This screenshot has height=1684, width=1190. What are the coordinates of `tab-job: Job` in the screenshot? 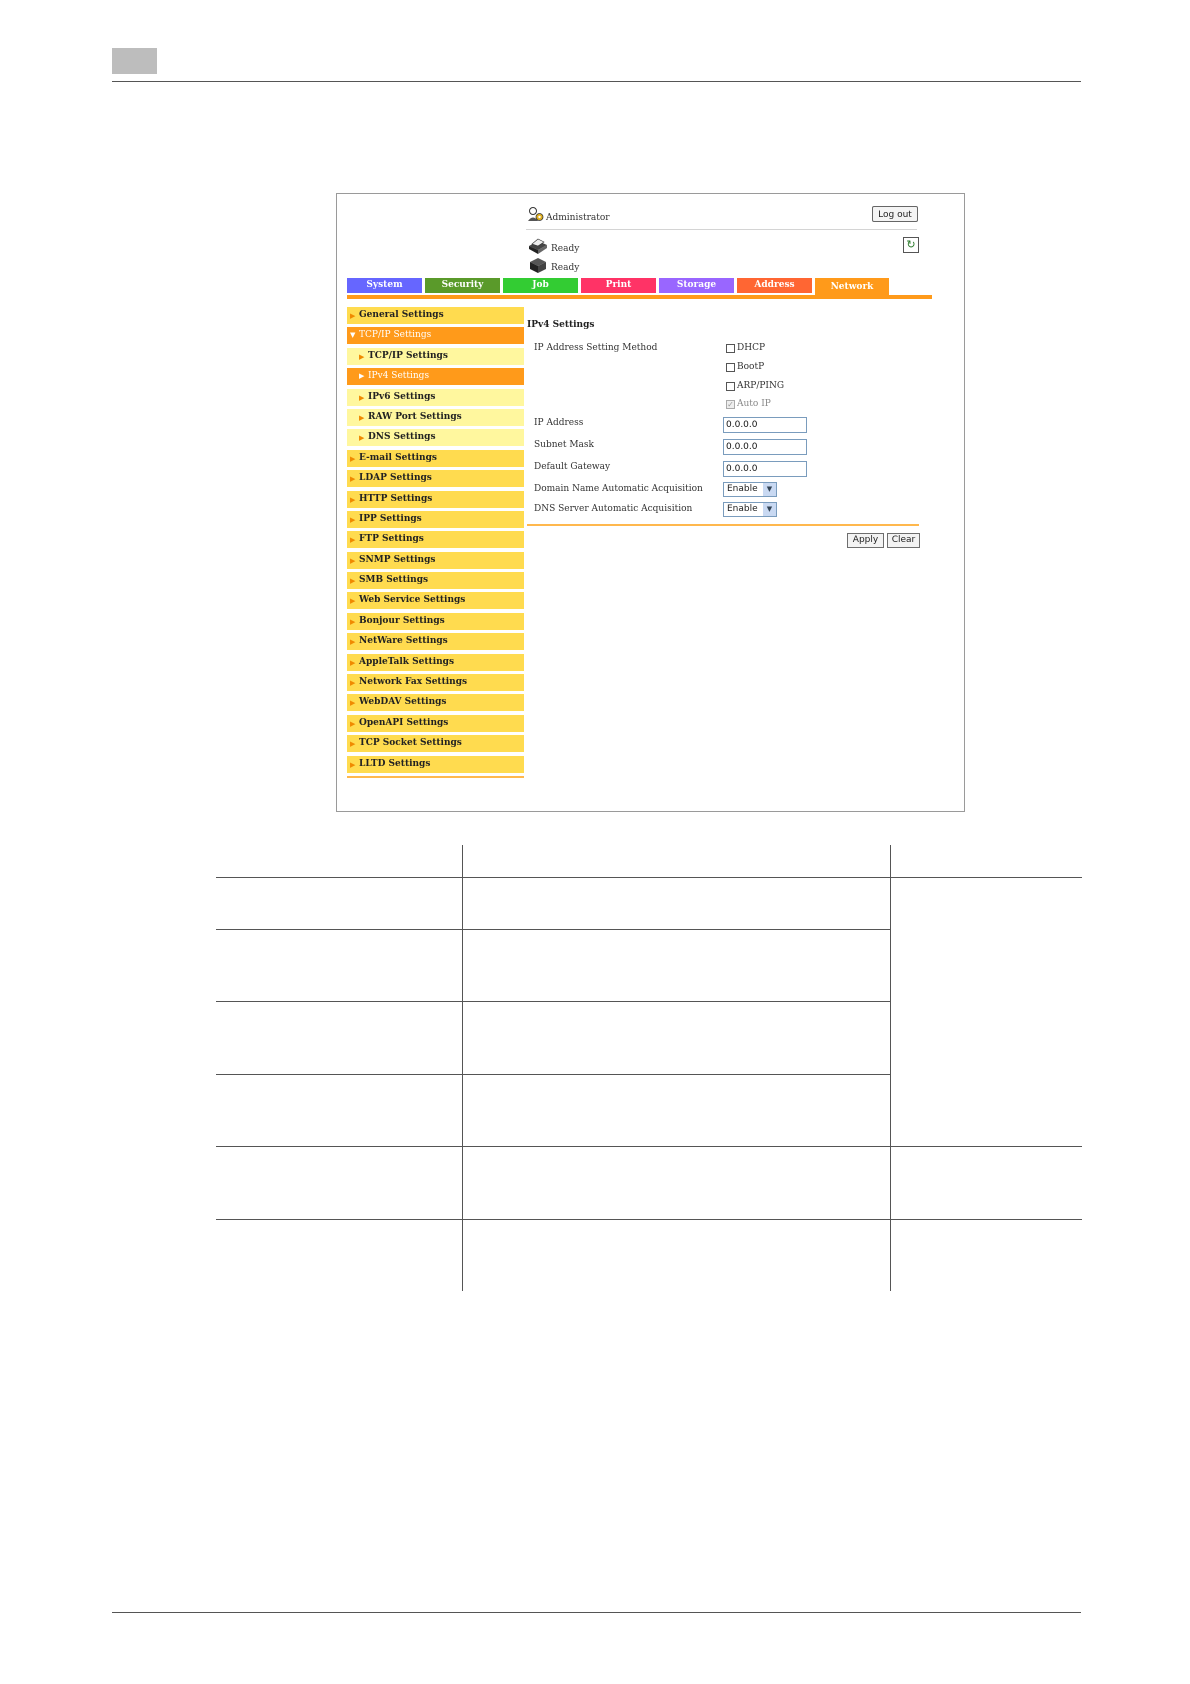 It's located at (540, 285).